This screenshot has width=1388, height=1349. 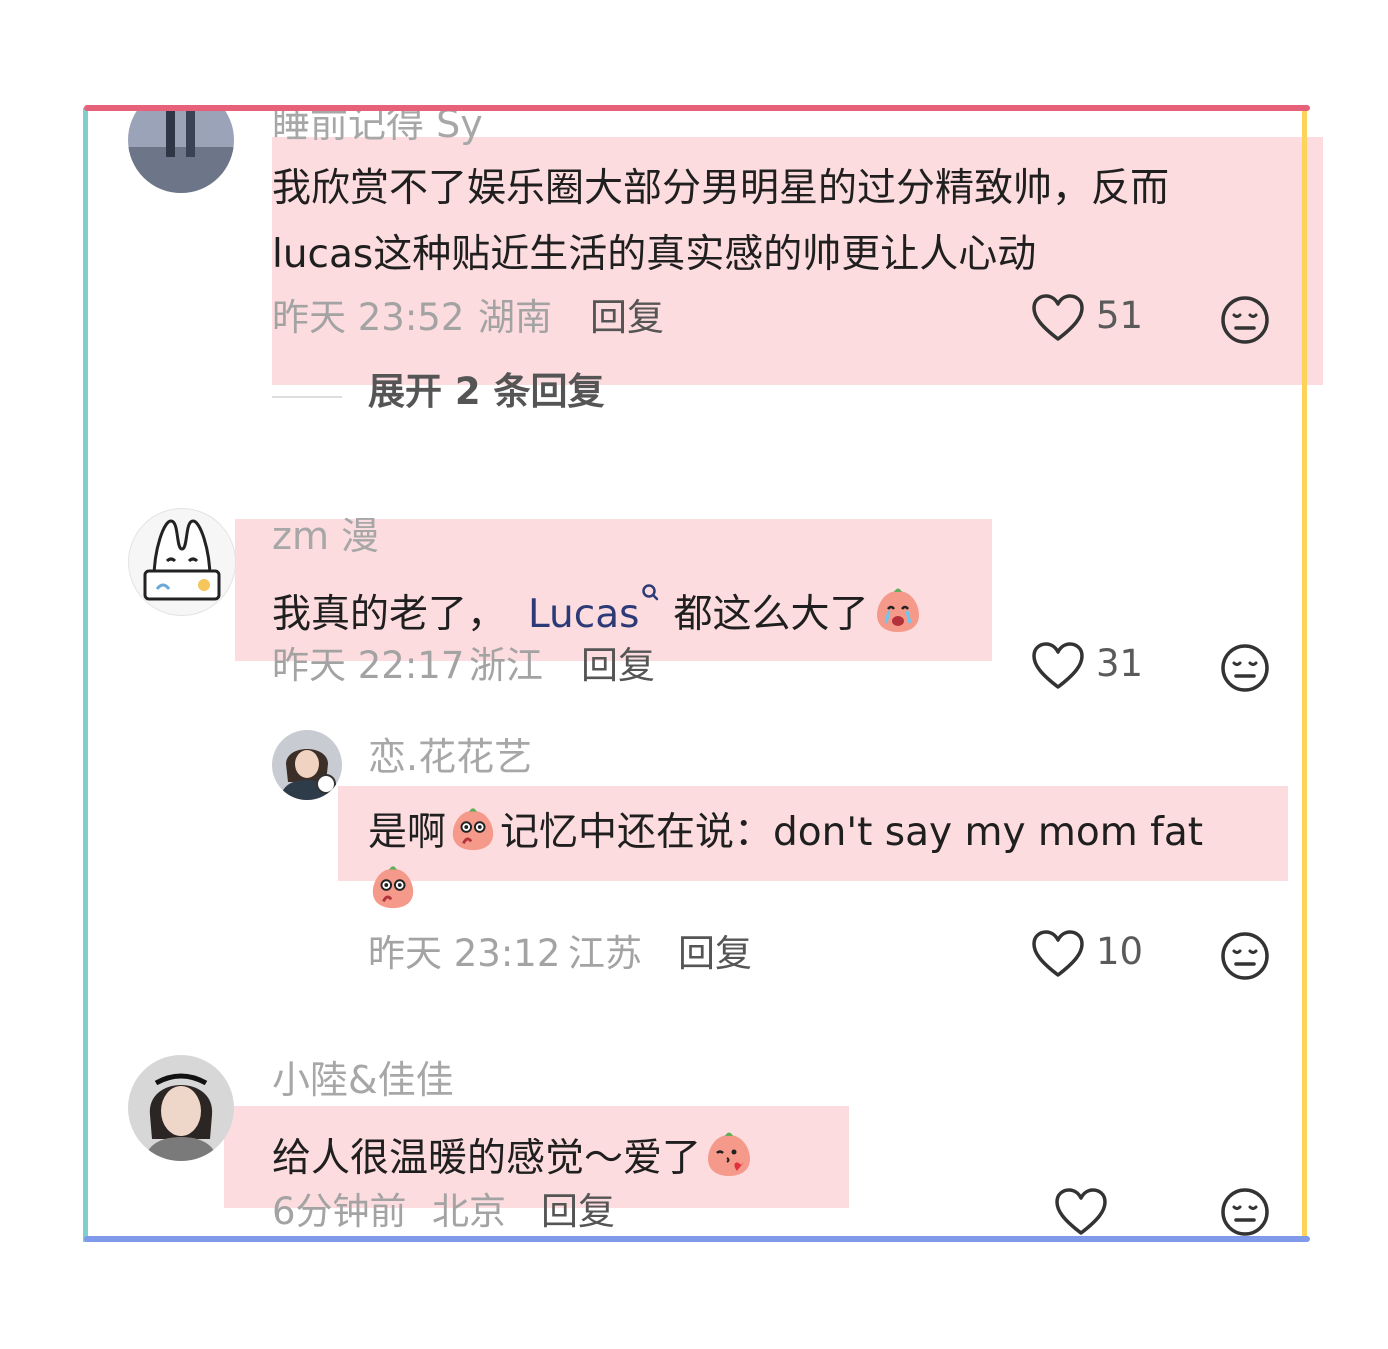 What do you see at coordinates (407, 832) in the screenshot?
I see `reply-text-prefix: 是啊` at bounding box center [407, 832].